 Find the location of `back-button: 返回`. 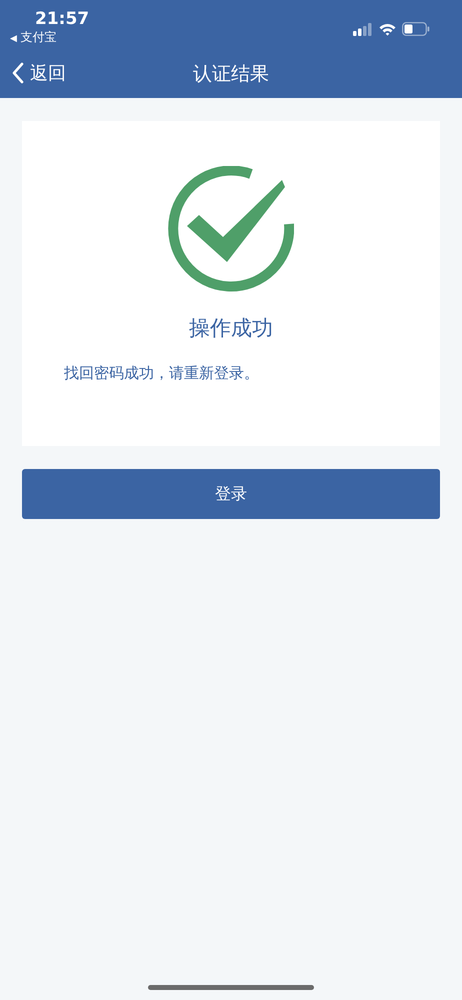

back-button: 返回 is located at coordinates (39, 73).